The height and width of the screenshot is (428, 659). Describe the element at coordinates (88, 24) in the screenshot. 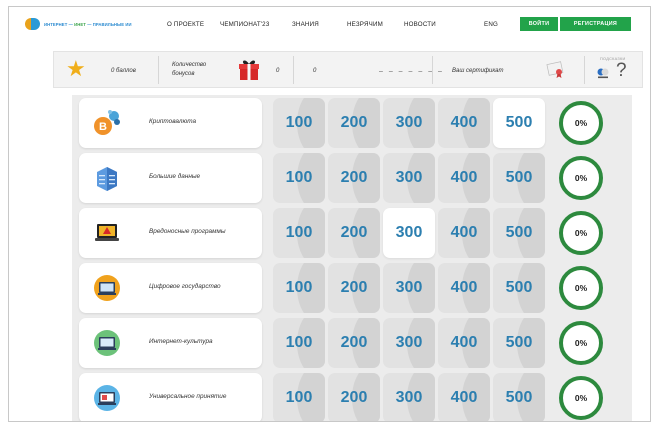

I see `logo-text: ИНТЕРНЕТ — ИНЕТ — ПРАВИЛЬНЫЕ ИИ` at that location.